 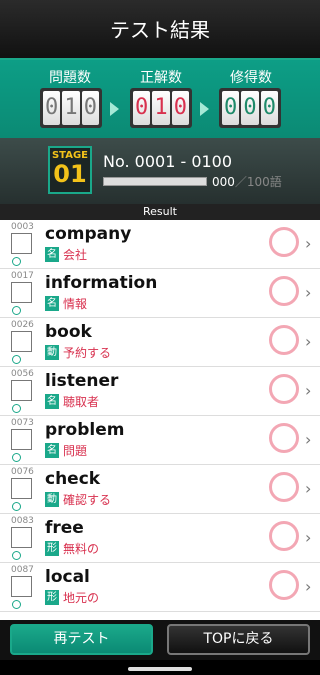 What do you see at coordinates (82, 381) in the screenshot?
I see `item-word: listener` at bounding box center [82, 381].